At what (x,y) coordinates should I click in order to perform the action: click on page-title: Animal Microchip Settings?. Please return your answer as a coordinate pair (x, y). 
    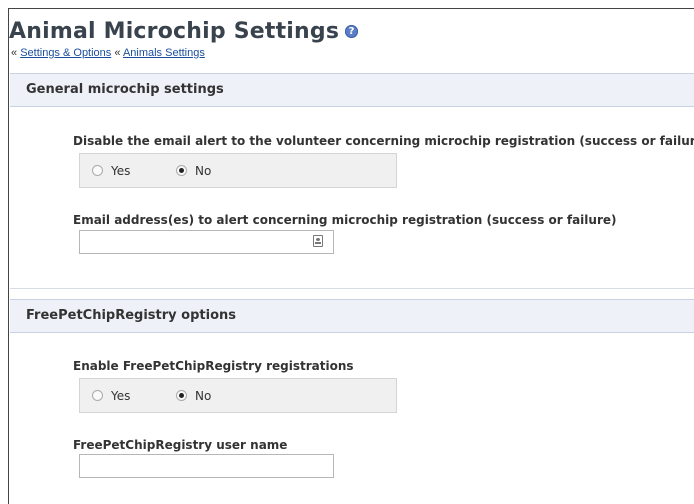
    Looking at the image, I should click on (184, 31).